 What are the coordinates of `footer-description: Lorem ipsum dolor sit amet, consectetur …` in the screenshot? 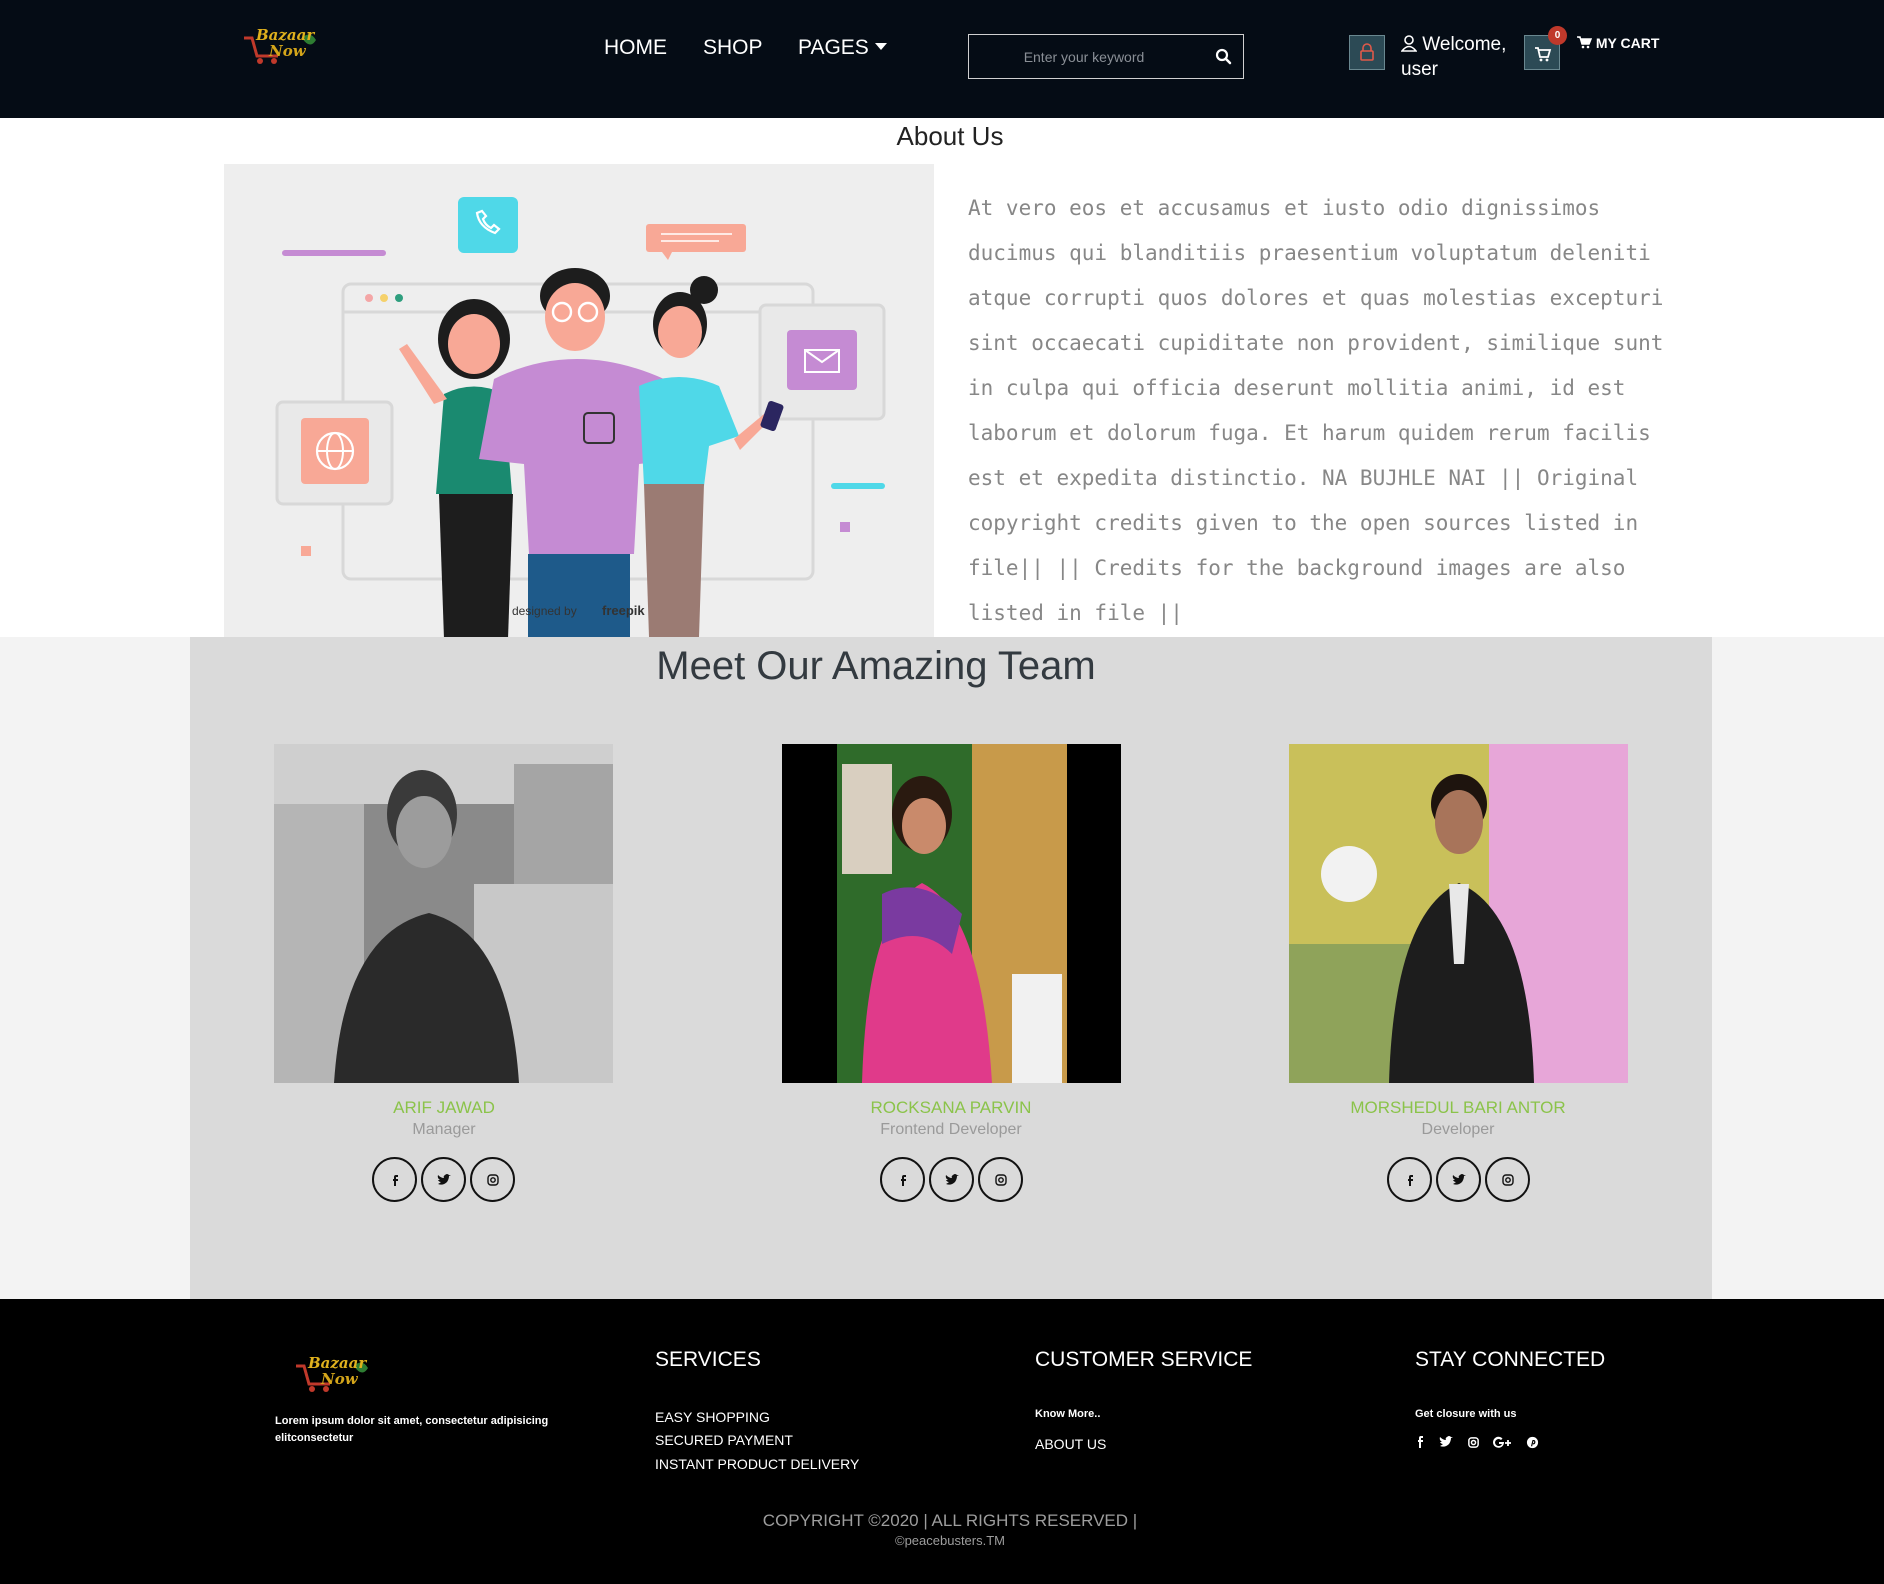 It's located at (412, 1429).